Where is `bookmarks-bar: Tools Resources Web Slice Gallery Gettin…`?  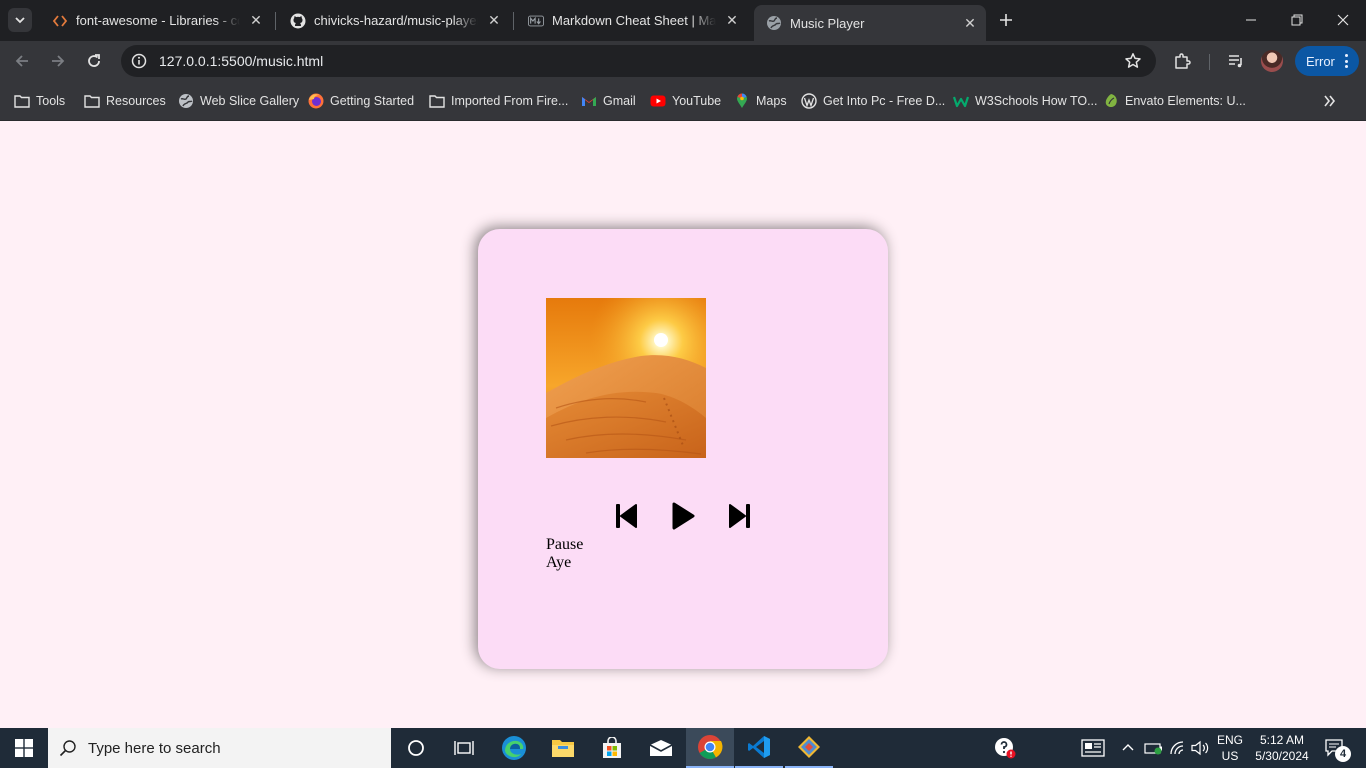 bookmarks-bar: Tools Resources Web Slice Gallery Gettin… is located at coordinates (683, 101).